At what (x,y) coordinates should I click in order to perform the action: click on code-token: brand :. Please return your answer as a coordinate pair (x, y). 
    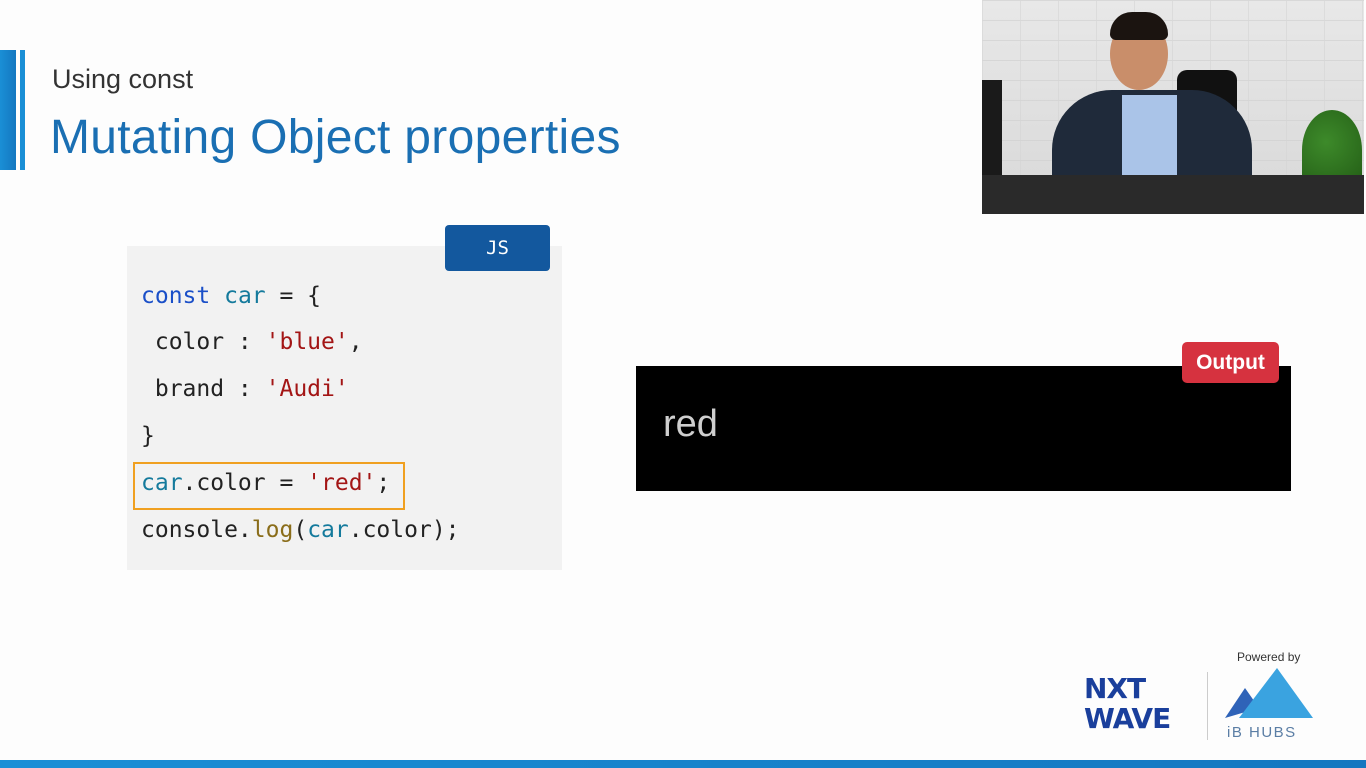
    Looking at the image, I should click on (203, 389).